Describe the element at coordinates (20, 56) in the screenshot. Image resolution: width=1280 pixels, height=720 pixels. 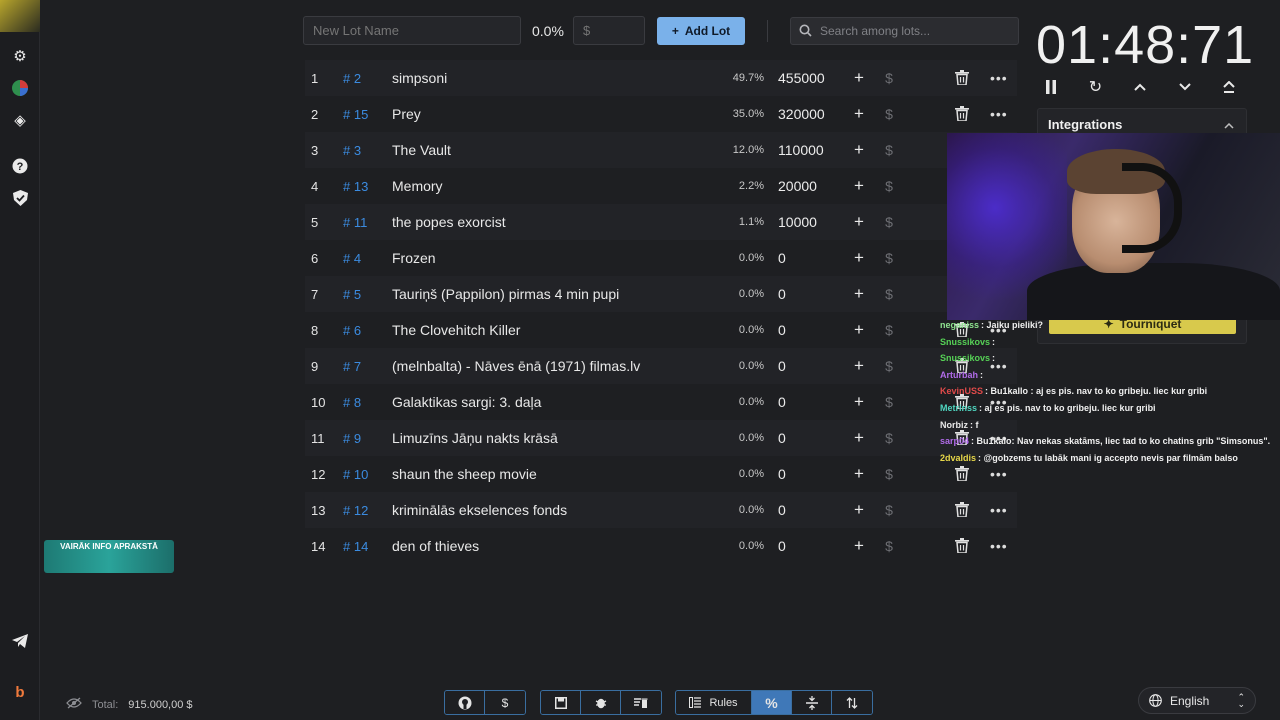
I see `settings-icon: ⚙` at that location.